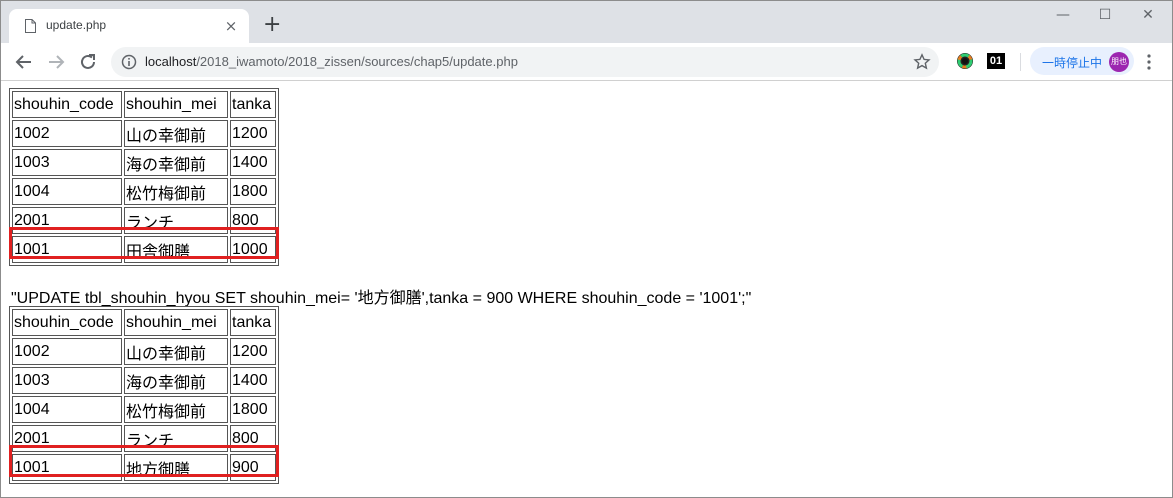  What do you see at coordinates (1105, 17) in the screenshot?
I see `maximize-button: ☐` at bounding box center [1105, 17].